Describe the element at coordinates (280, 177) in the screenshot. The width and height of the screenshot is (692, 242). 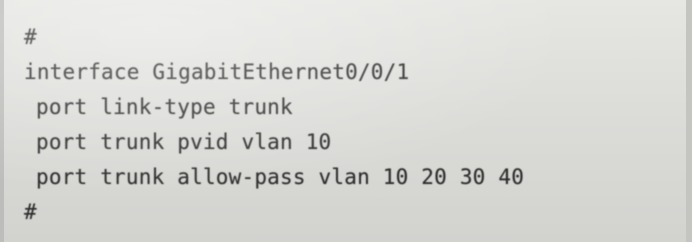
I see `config-line-allow-pass: port trunk allow-pass vlan 10 20 30 40` at that location.